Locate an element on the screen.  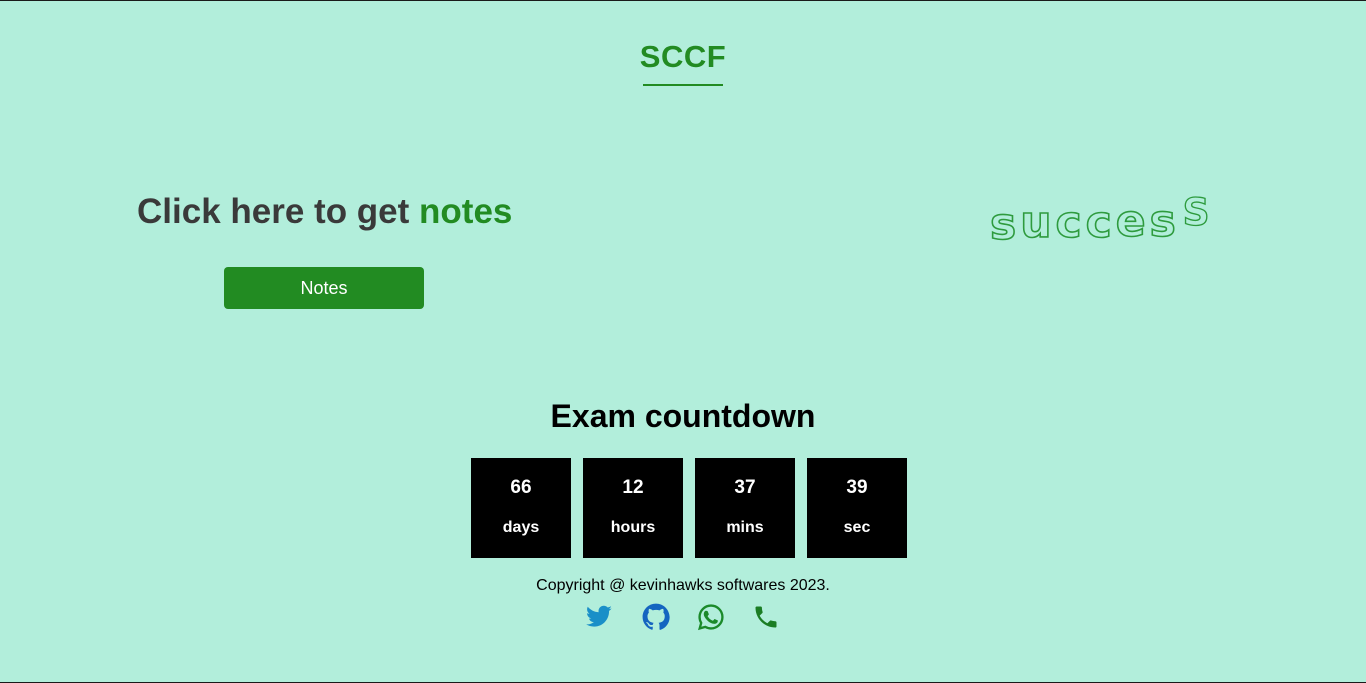
success-letter: e is located at coordinates (1132, 221).